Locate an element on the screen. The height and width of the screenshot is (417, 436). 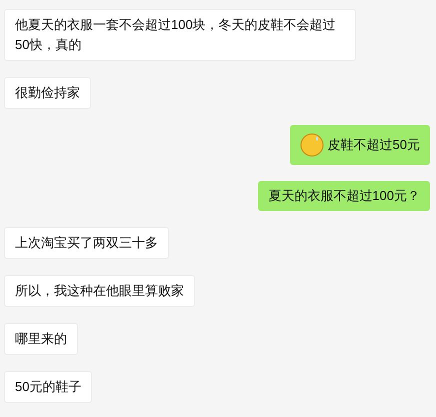
message-text: 皮鞋不超过50元 is located at coordinates (374, 145).